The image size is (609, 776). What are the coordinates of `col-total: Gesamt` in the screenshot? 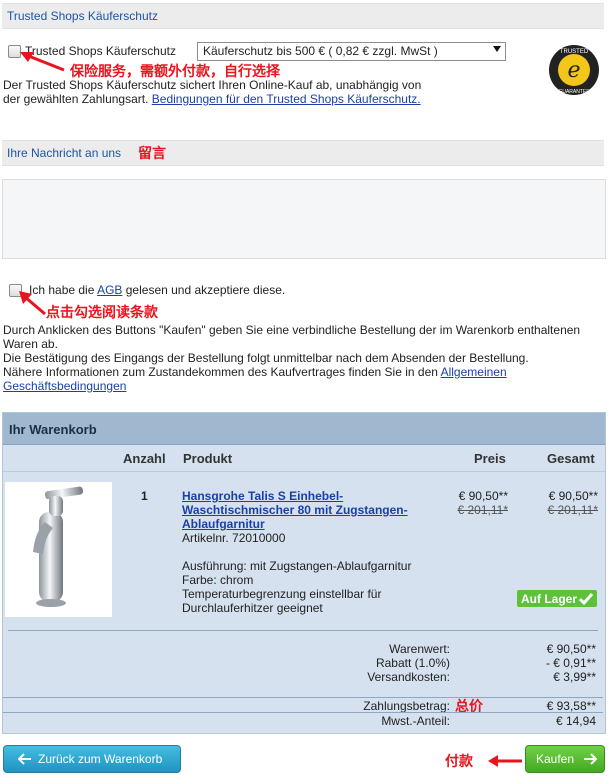 It's located at (571, 458).